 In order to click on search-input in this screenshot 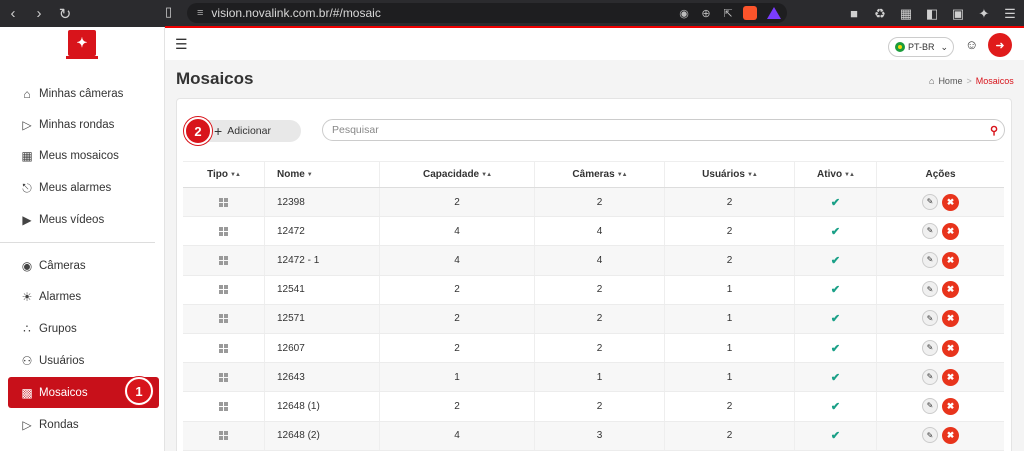, I will do `click(658, 130)`.